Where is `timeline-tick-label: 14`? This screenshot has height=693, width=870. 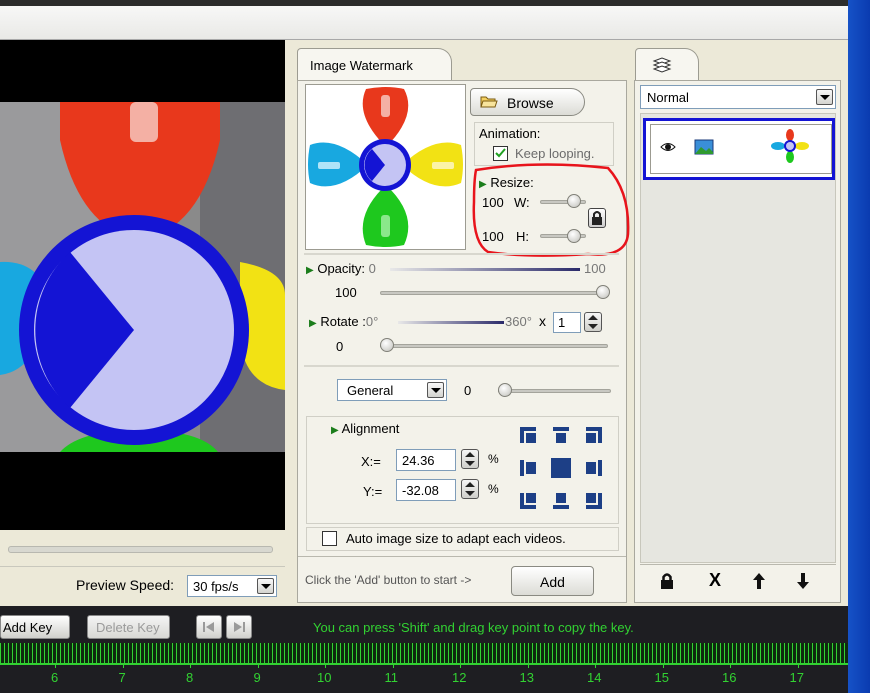
timeline-tick-label: 14 is located at coordinates (594, 677).